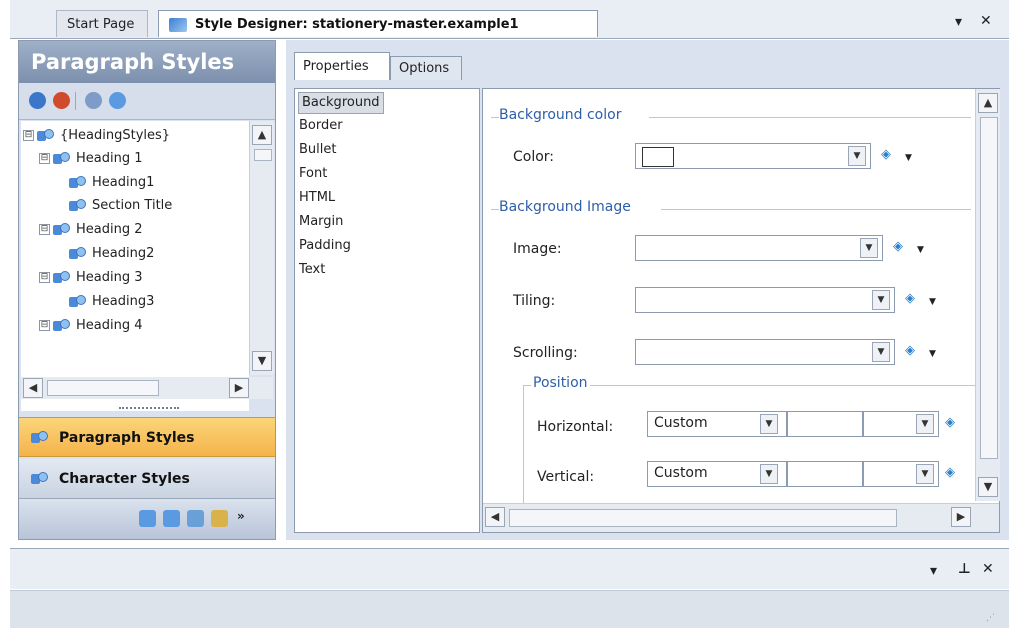 The image size is (1009, 628). What do you see at coordinates (321, 222) in the screenshot?
I see `category-margin: Margin` at bounding box center [321, 222].